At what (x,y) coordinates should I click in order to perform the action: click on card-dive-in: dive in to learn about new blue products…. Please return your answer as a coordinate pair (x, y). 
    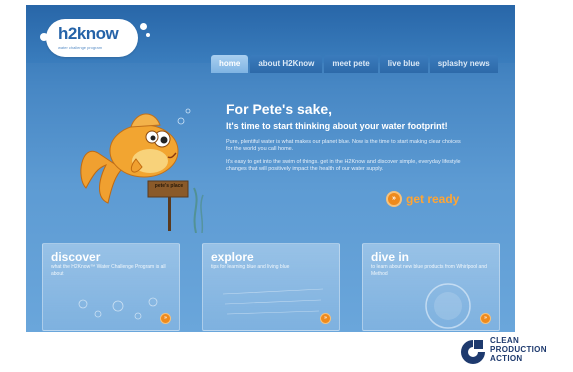
    Looking at the image, I should click on (431, 287).